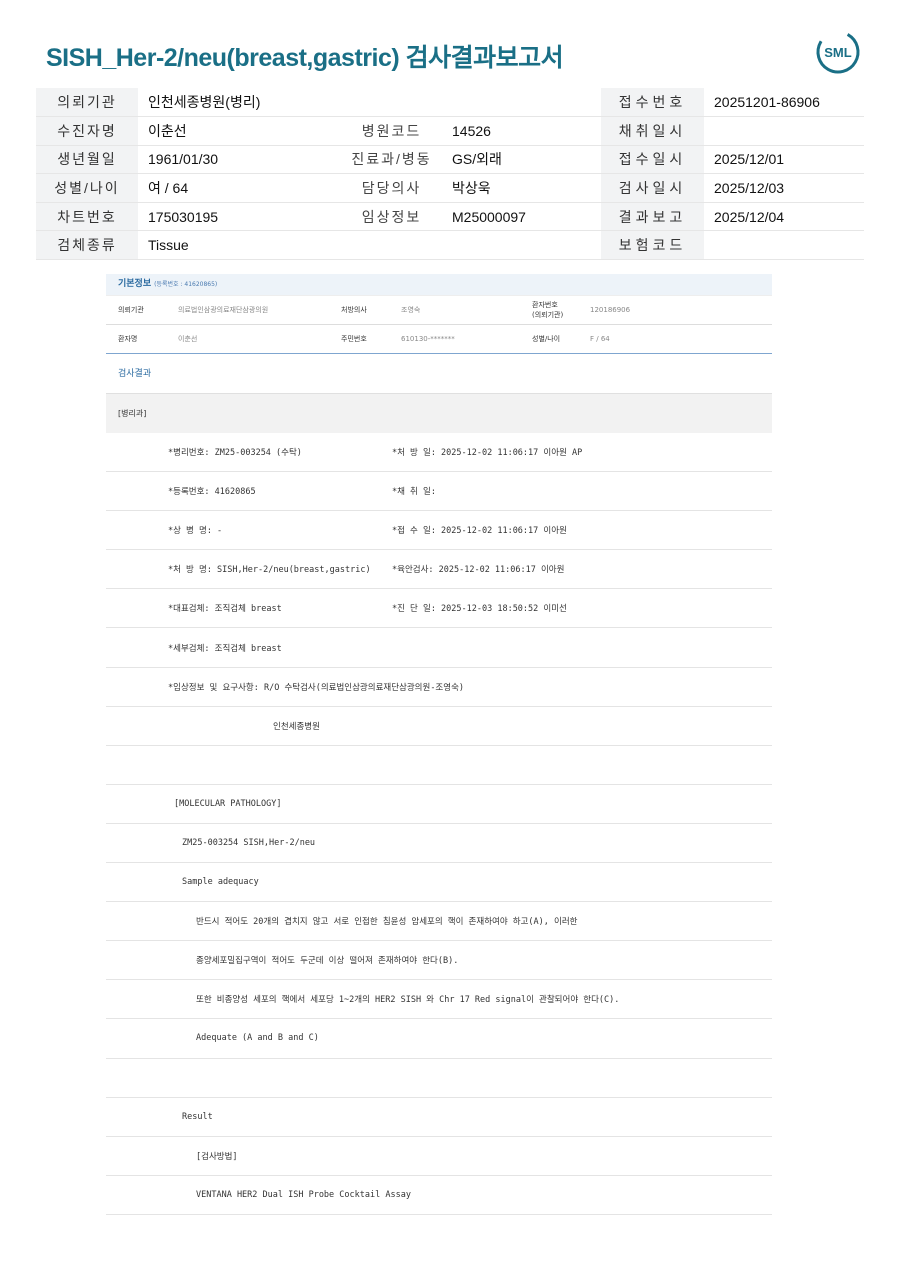  Describe the element at coordinates (87, 217) in the screenshot. I see `header-label: 차트번호` at that location.